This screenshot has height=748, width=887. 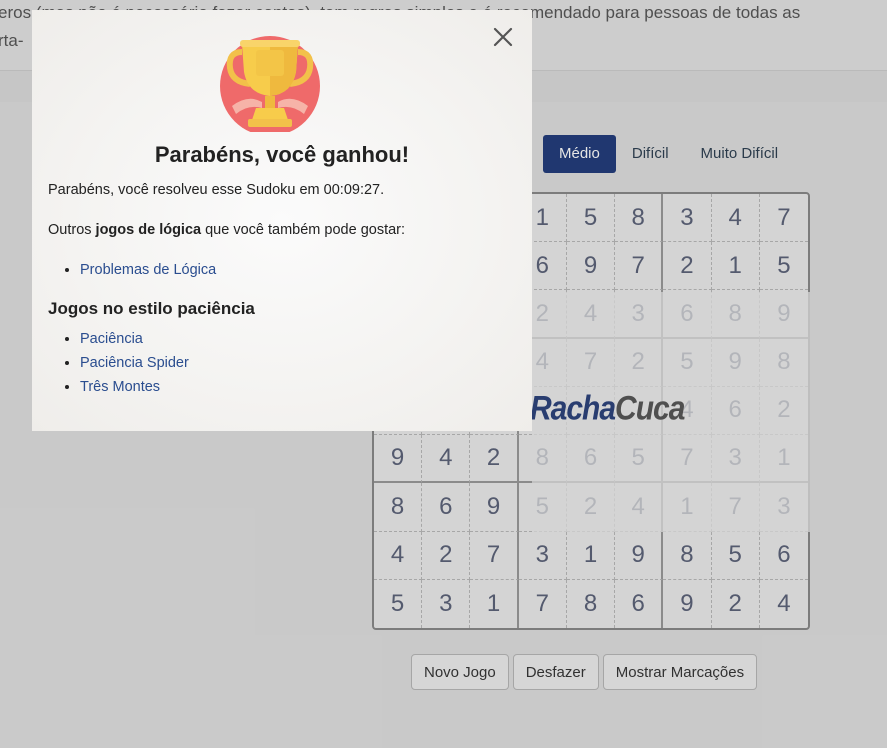 I want to click on list-item: Três Montes, so click(x=134, y=387).